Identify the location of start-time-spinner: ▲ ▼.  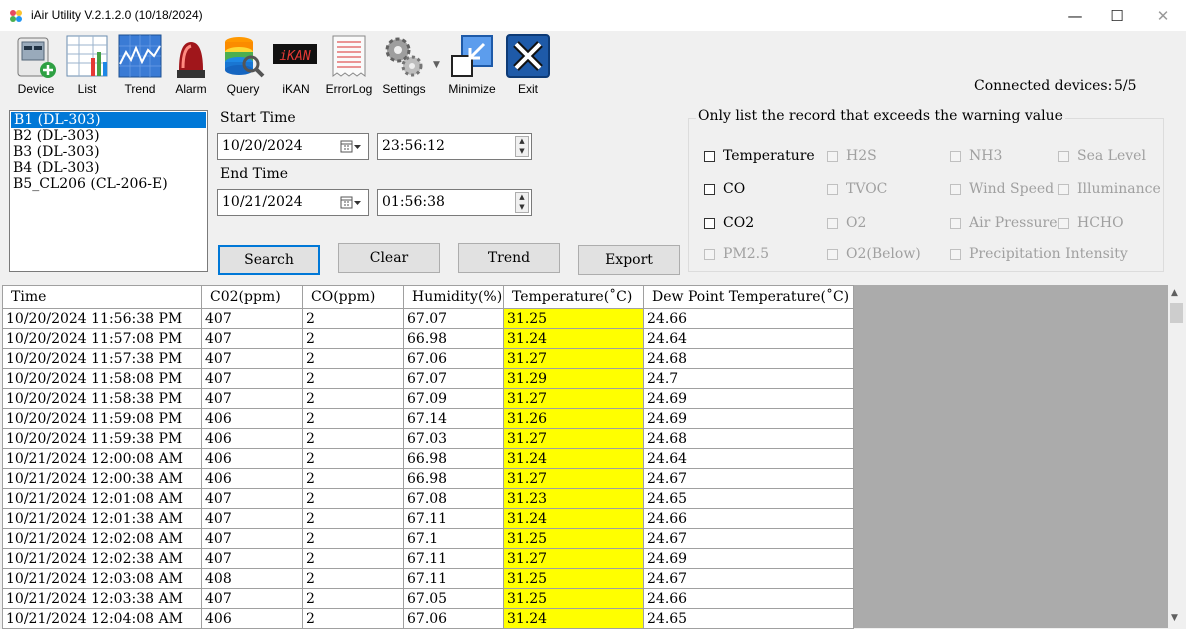
(522, 146).